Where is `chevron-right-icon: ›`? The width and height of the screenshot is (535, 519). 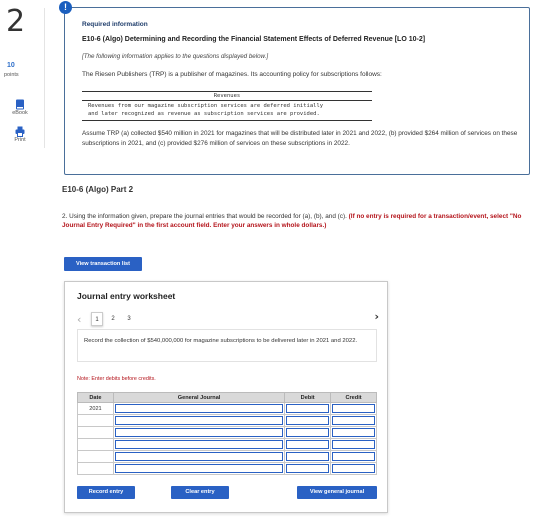
chevron-right-icon: › is located at coordinates (376, 316).